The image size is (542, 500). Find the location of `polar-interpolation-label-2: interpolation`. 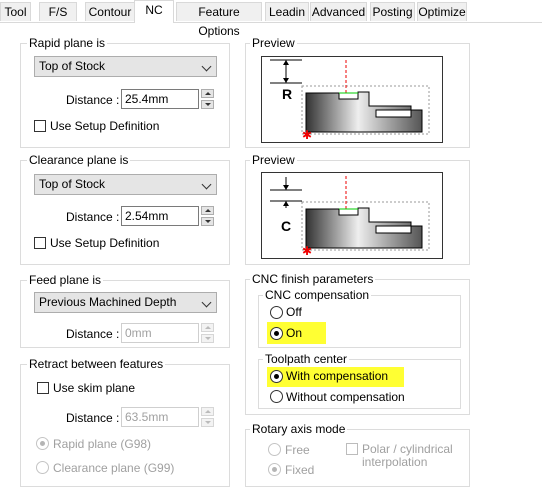

polar-interpolation-label-2: interpolation is located at coordinates (395, 462).